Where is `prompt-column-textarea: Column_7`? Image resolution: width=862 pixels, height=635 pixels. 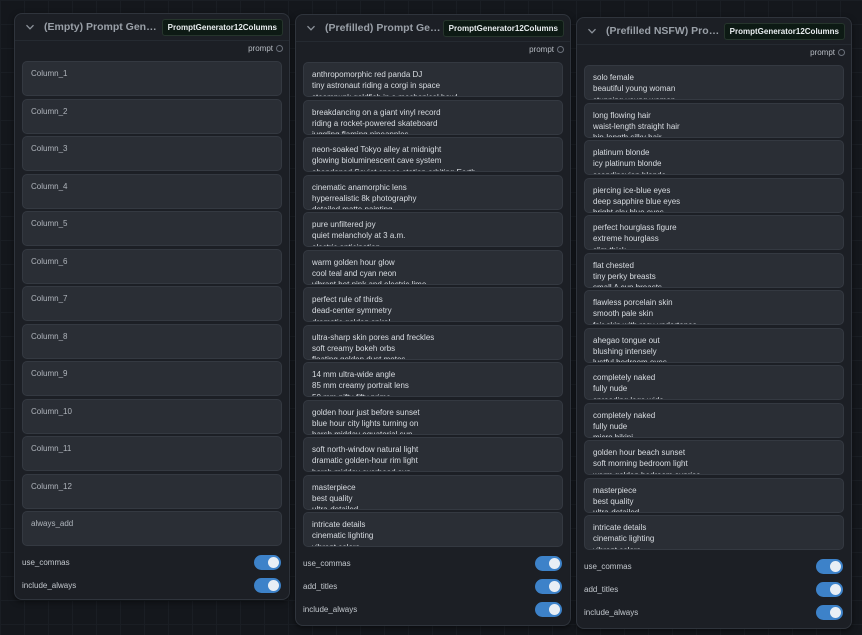
prompt-column-textarea: Column_7 is located at coordinates (152, 303).